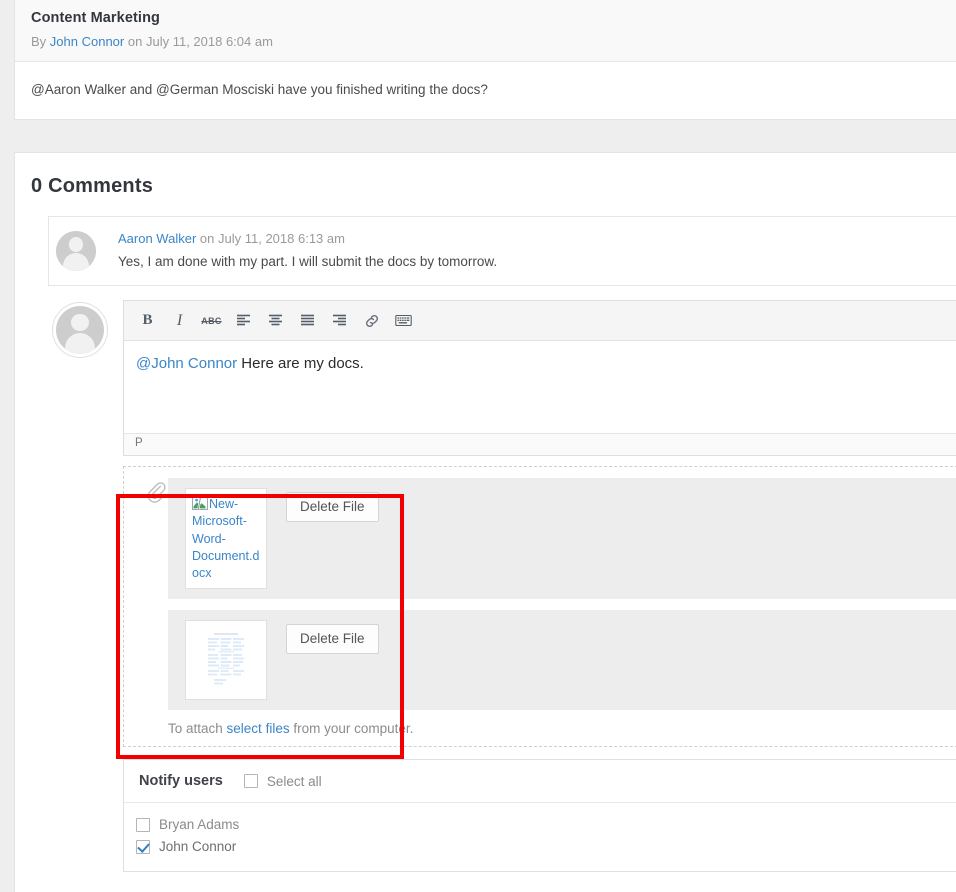 The height and width of the screenshot is (892, 956). Describe the element at coordinates (179, 321) in the screenshot. I see `italic-icon: I` at that location.